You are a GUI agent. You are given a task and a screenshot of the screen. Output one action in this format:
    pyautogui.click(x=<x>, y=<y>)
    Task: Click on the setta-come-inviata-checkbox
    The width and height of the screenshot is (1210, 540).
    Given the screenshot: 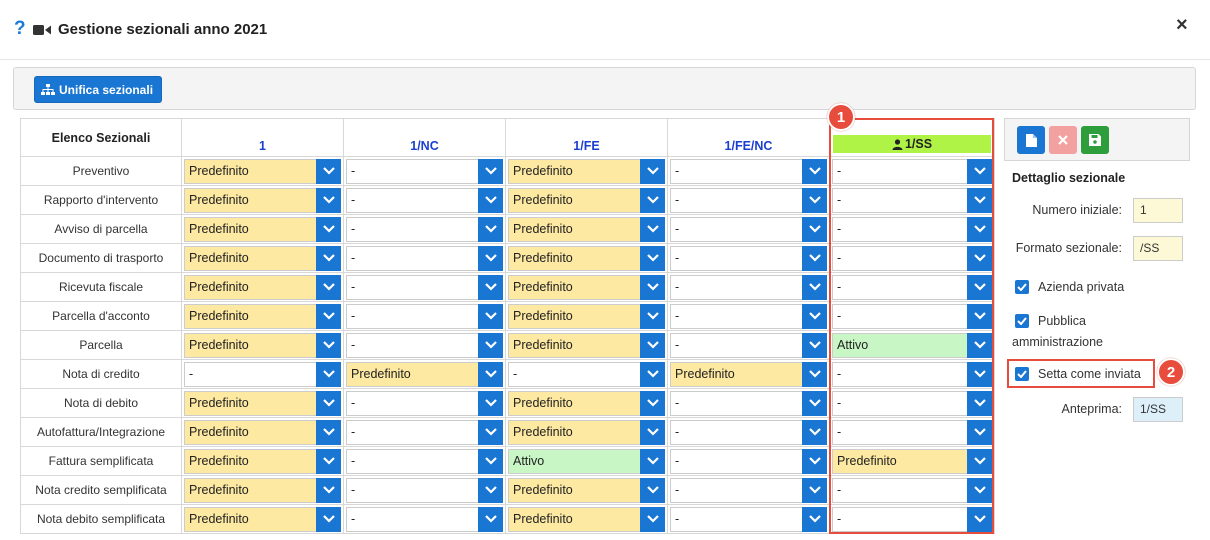 What is the action you would take?
    pyautogui.click(x=1022, y=374)
    